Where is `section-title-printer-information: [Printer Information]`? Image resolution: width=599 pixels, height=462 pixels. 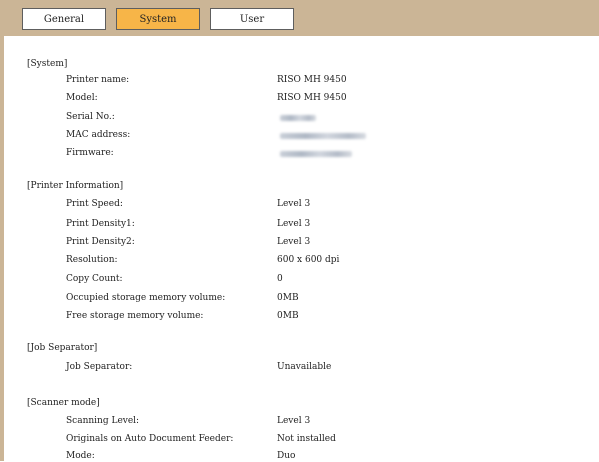
section-title-printer-information: [Printer Information] is located at coordinates (75, 186).